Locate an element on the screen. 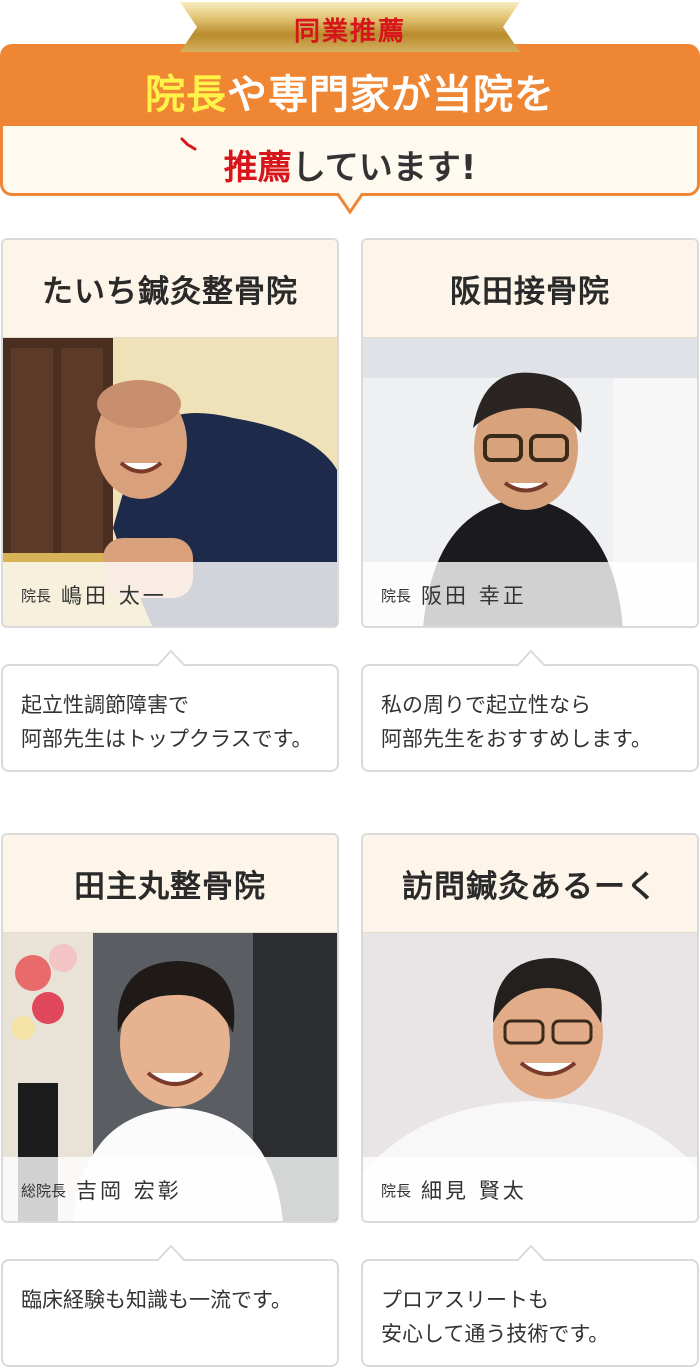 Image resolution: width=700 pixels, height=1368 pixels. comment-line: 阿部先生はトップクラスです。 is located at coordinates (167, 739).